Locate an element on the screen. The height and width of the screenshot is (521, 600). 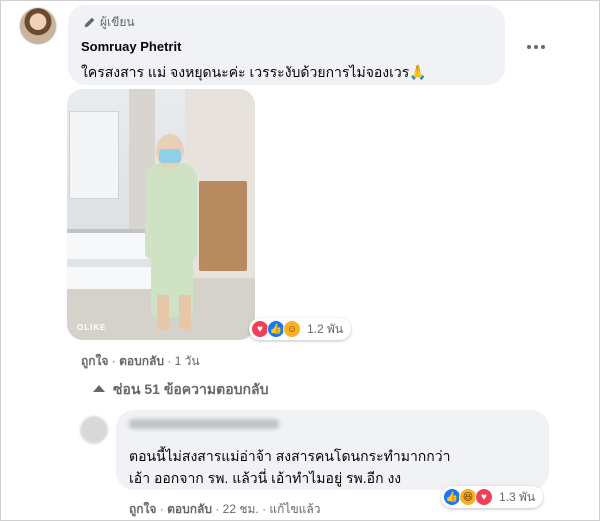
love-reaction-icon: ♥ is located at coordinates (484, 497).